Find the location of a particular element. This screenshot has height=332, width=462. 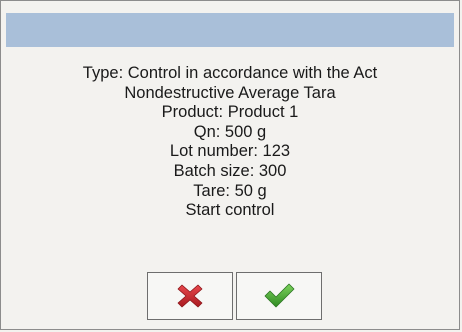

dialog-title-bar is located at coordinates (230, 30).